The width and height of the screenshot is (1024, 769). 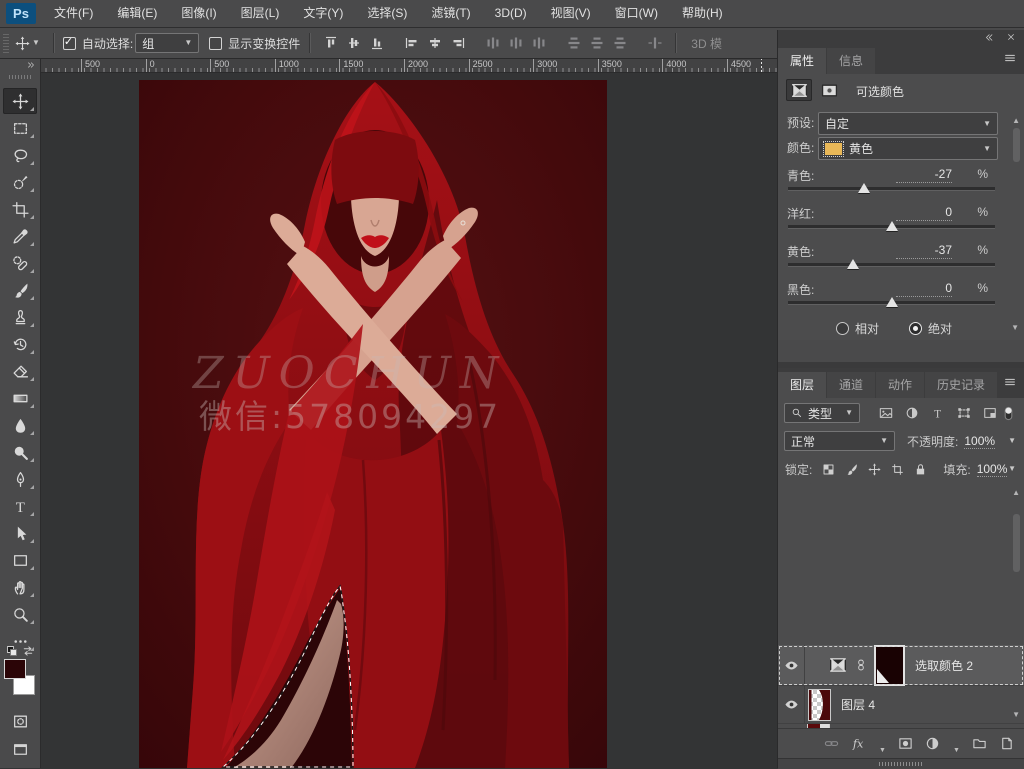 What do you see at coordinates (20, 64) in the screenshot?
I see `collapse-toolbar-icon` at bounding box center [20, 64].